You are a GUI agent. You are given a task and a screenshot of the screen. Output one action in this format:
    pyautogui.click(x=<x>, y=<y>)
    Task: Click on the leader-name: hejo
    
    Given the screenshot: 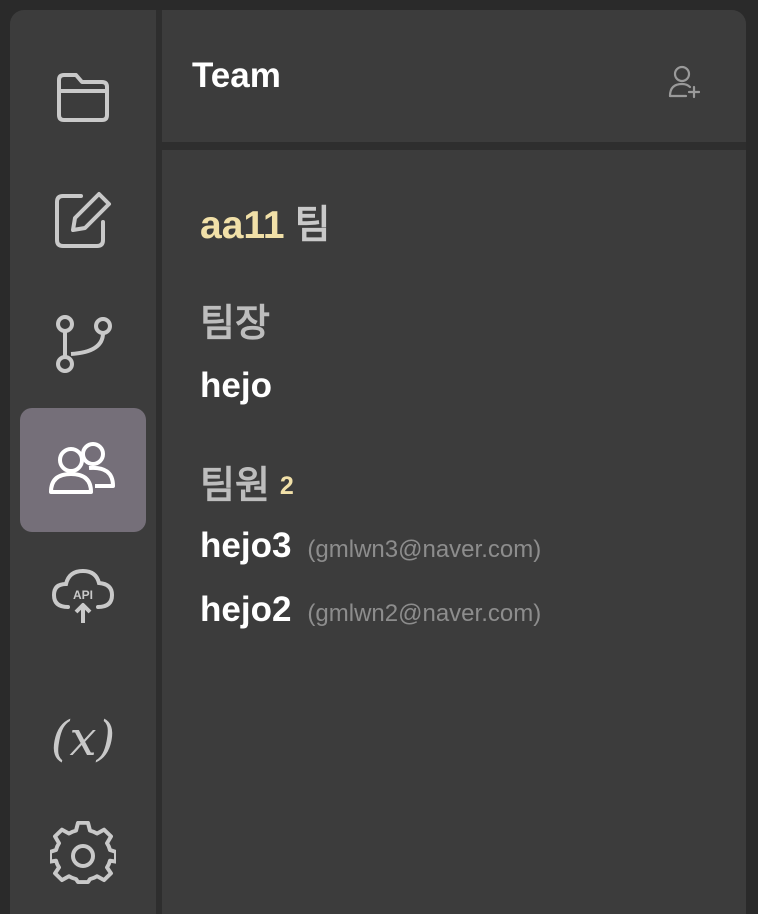 What is the action you would take?
    pyautogui.click(x=236, y=385)
    